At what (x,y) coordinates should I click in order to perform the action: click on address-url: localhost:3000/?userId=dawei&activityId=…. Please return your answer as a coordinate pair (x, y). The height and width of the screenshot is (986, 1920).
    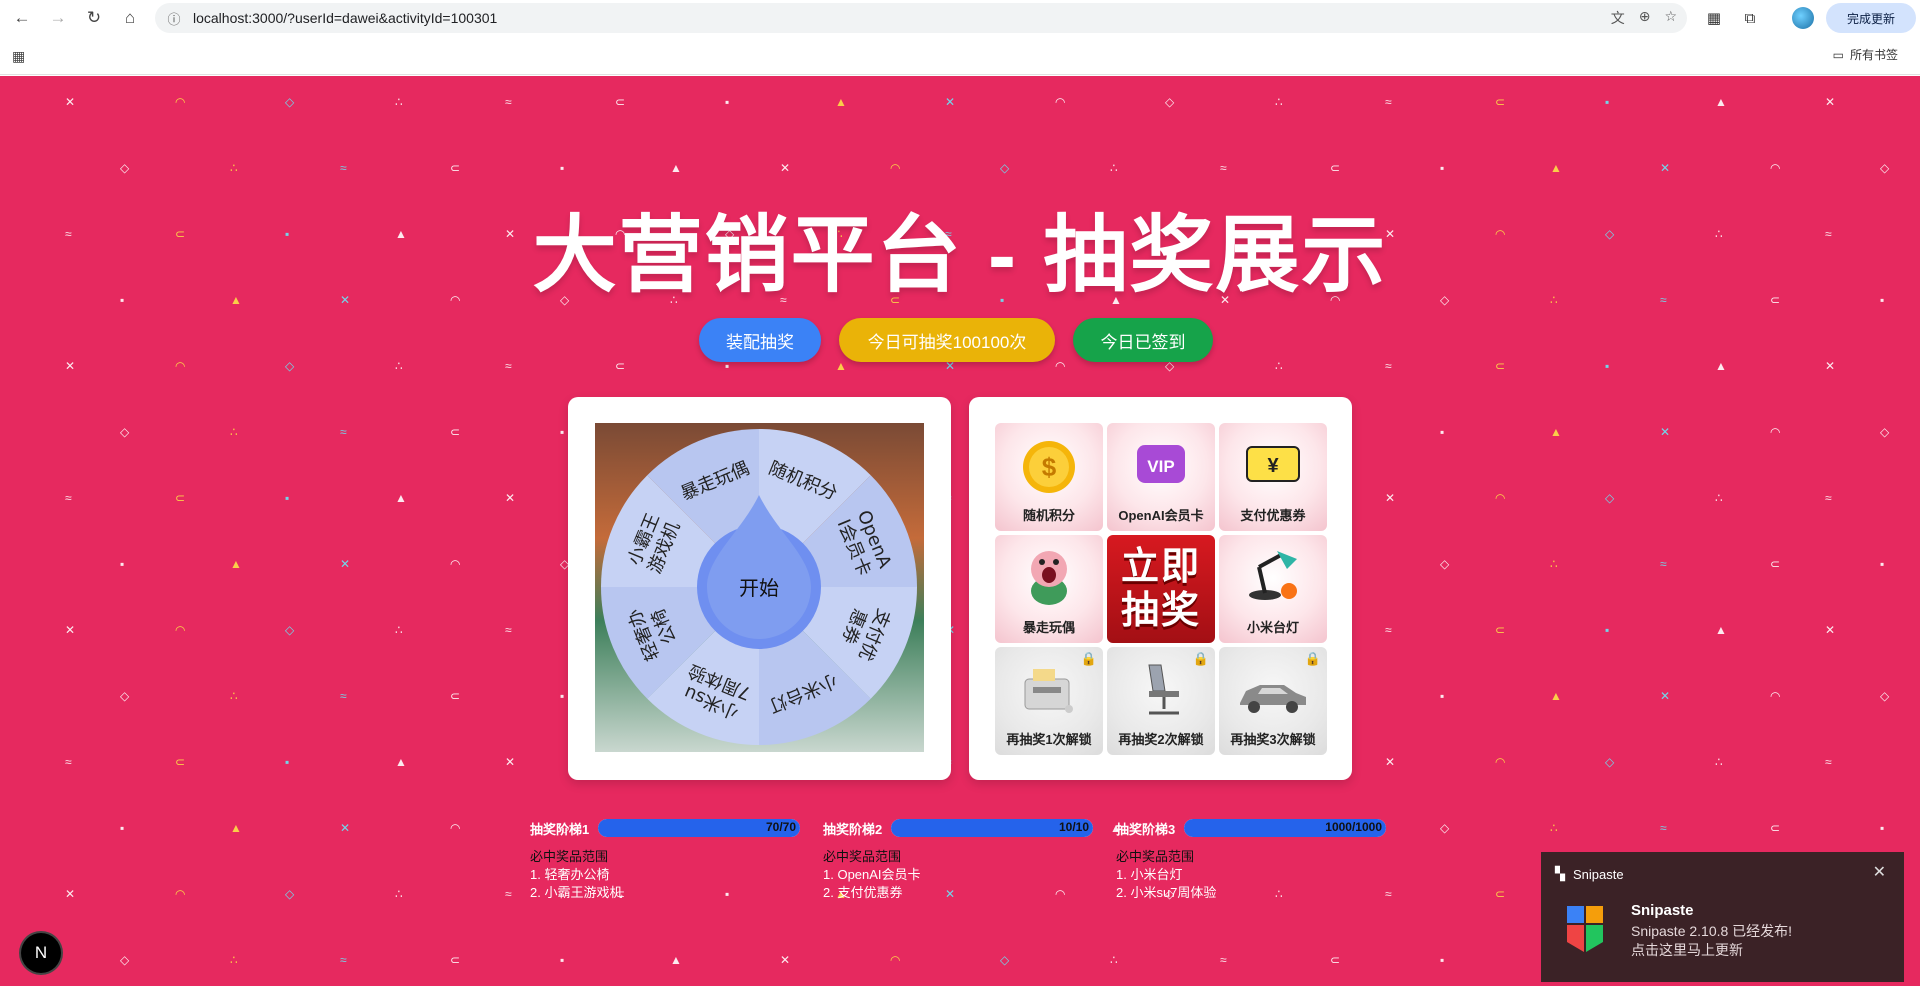
    Looking at the image, I should click on (345, 18).